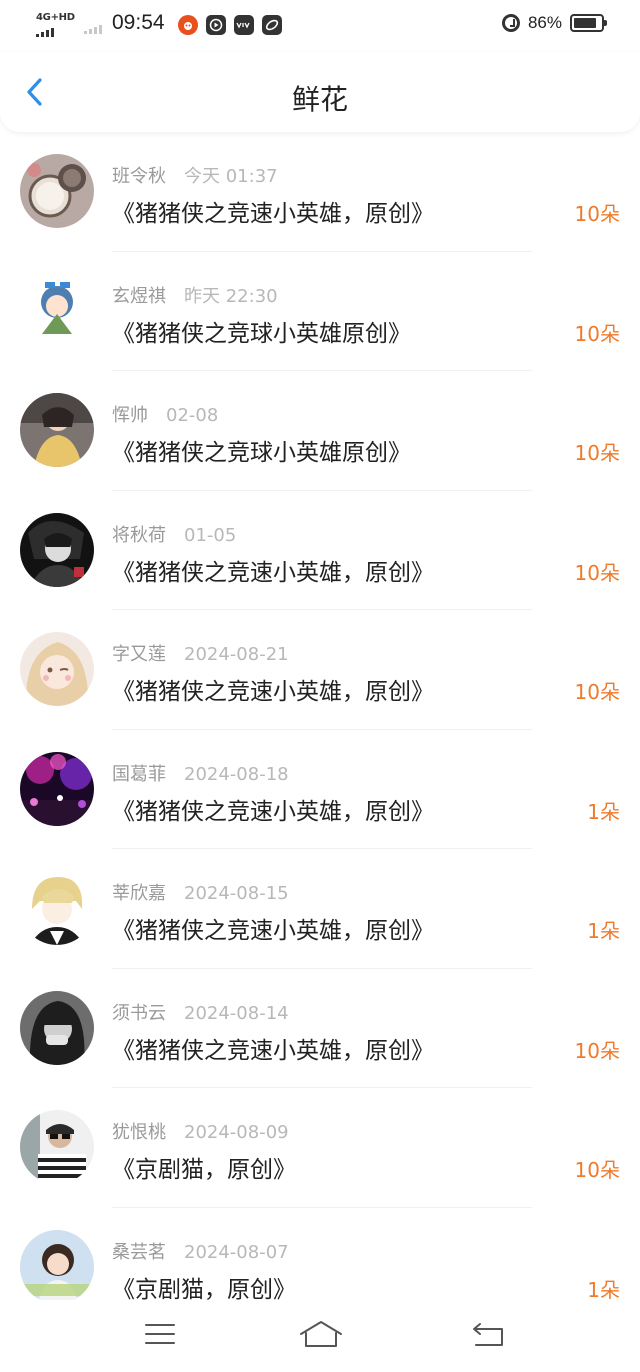 This screenshot has height=1372, width=640. Describe the element at coordinates (139, 1132) in the screenshot. I see `user-name: 犹恨桃` at that location.